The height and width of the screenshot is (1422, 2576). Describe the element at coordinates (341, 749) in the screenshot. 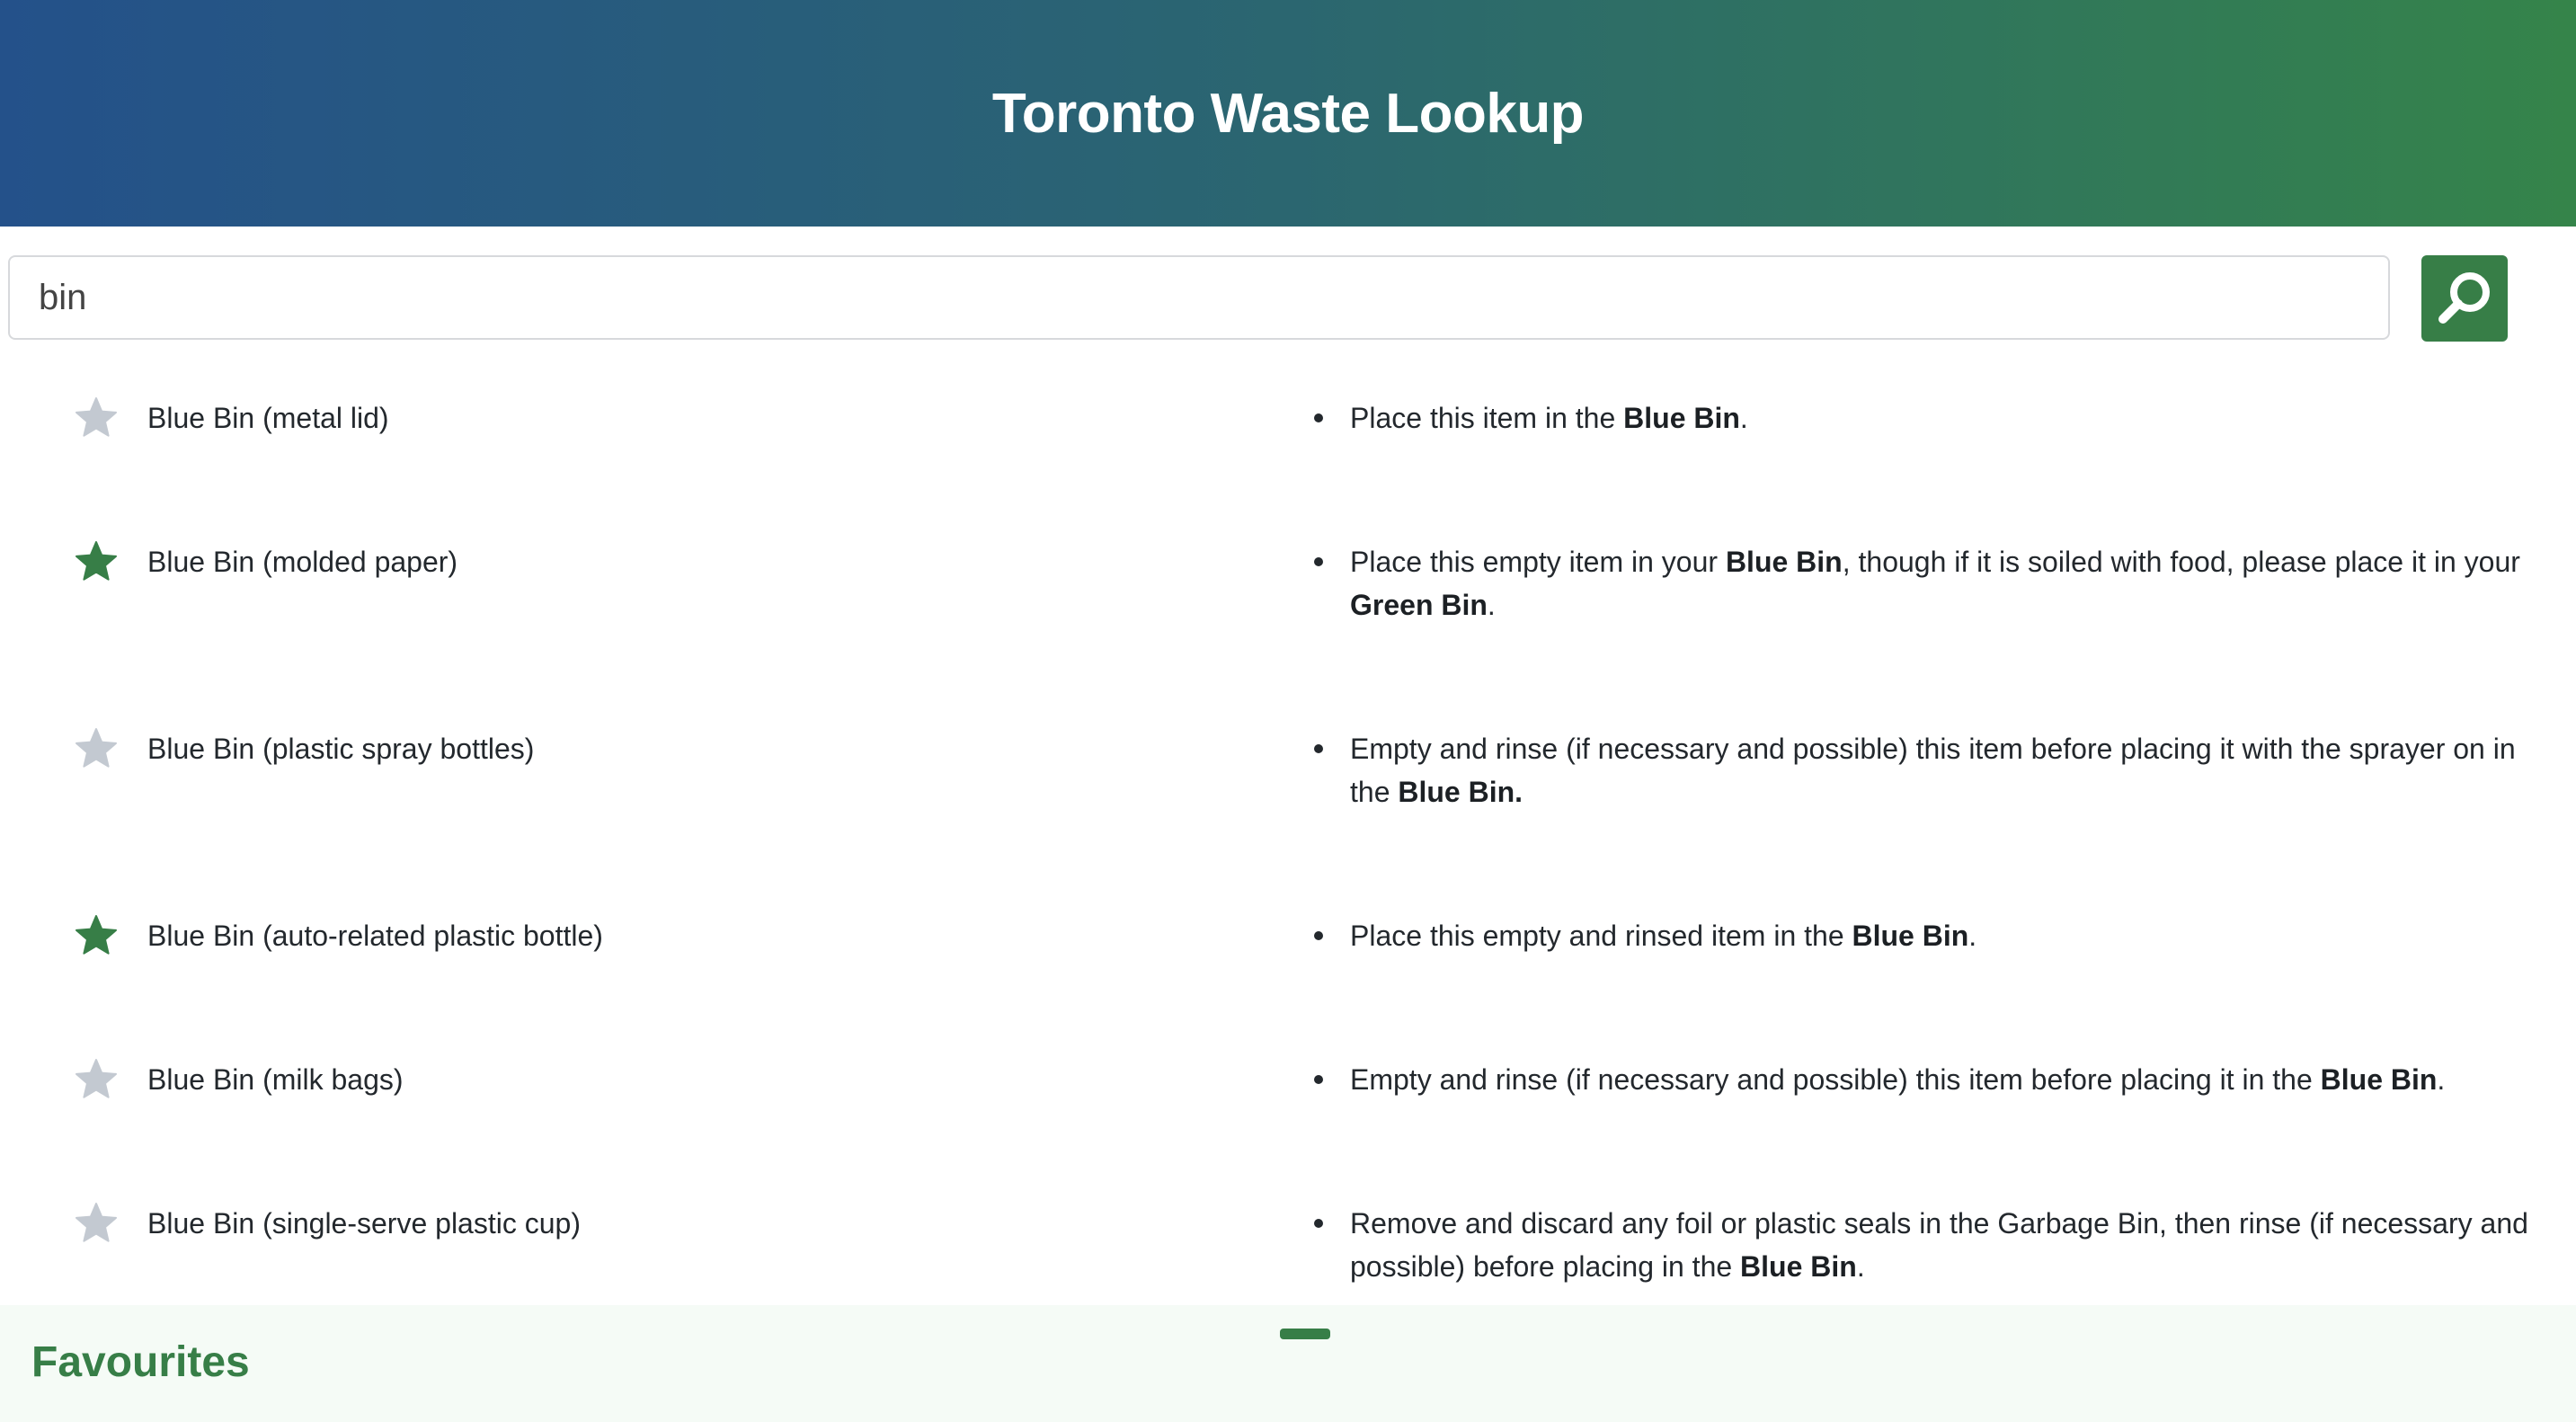

I see `item-name: Blue Bin (plastic spray bottles)` at that location.